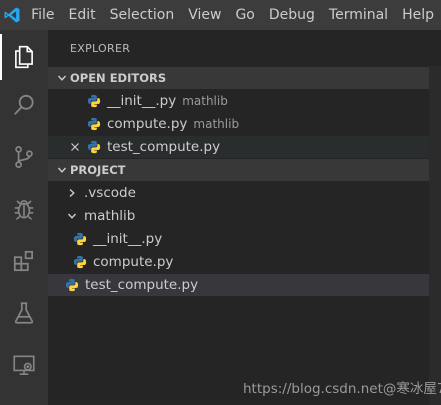 This screenshot has width=441, height=405. I want to click on debug-icon, so click(24, 209).